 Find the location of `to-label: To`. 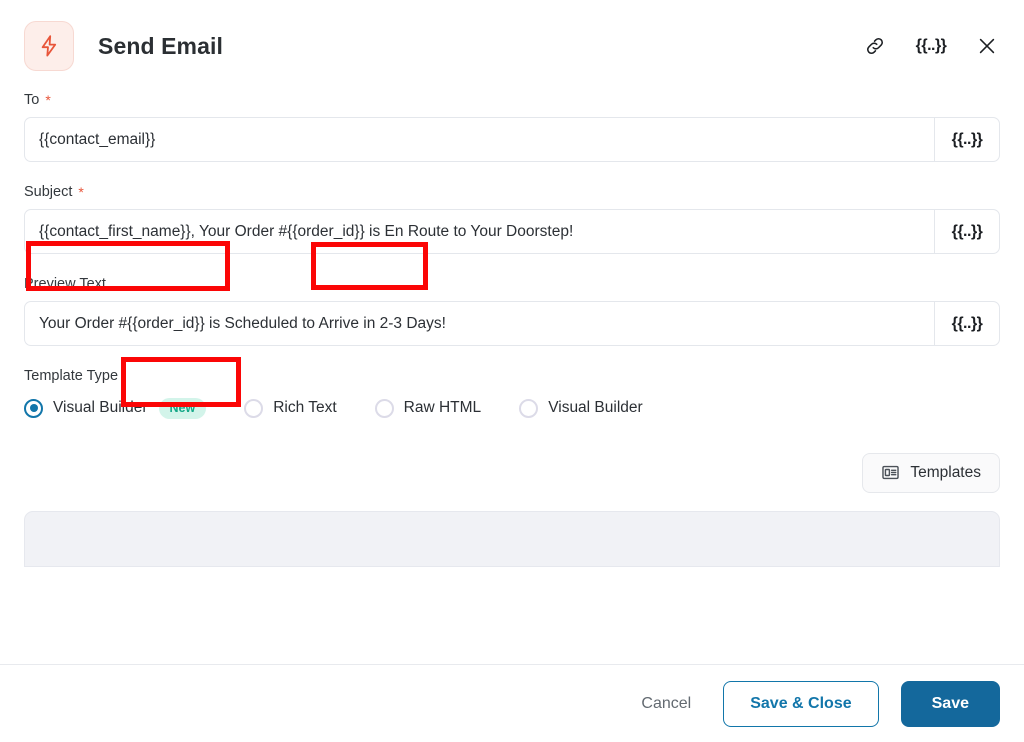

to-label: To is located at coordinates (32, 100).